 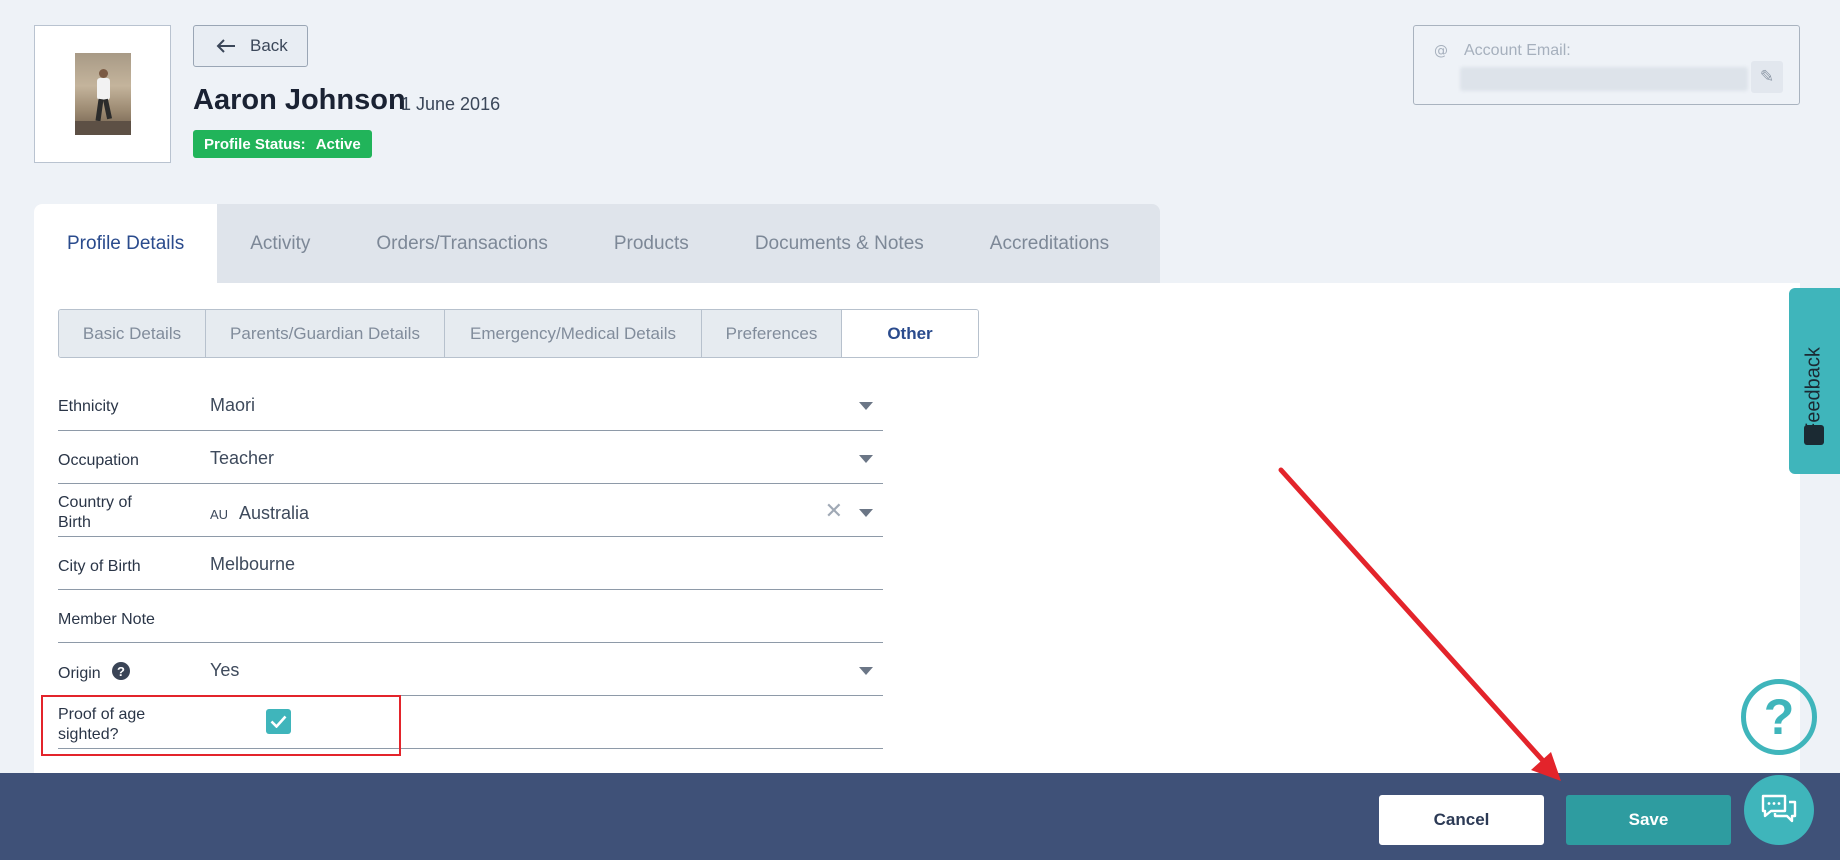 I want to click on subtab-other: Other, so click(x=910, y=333).